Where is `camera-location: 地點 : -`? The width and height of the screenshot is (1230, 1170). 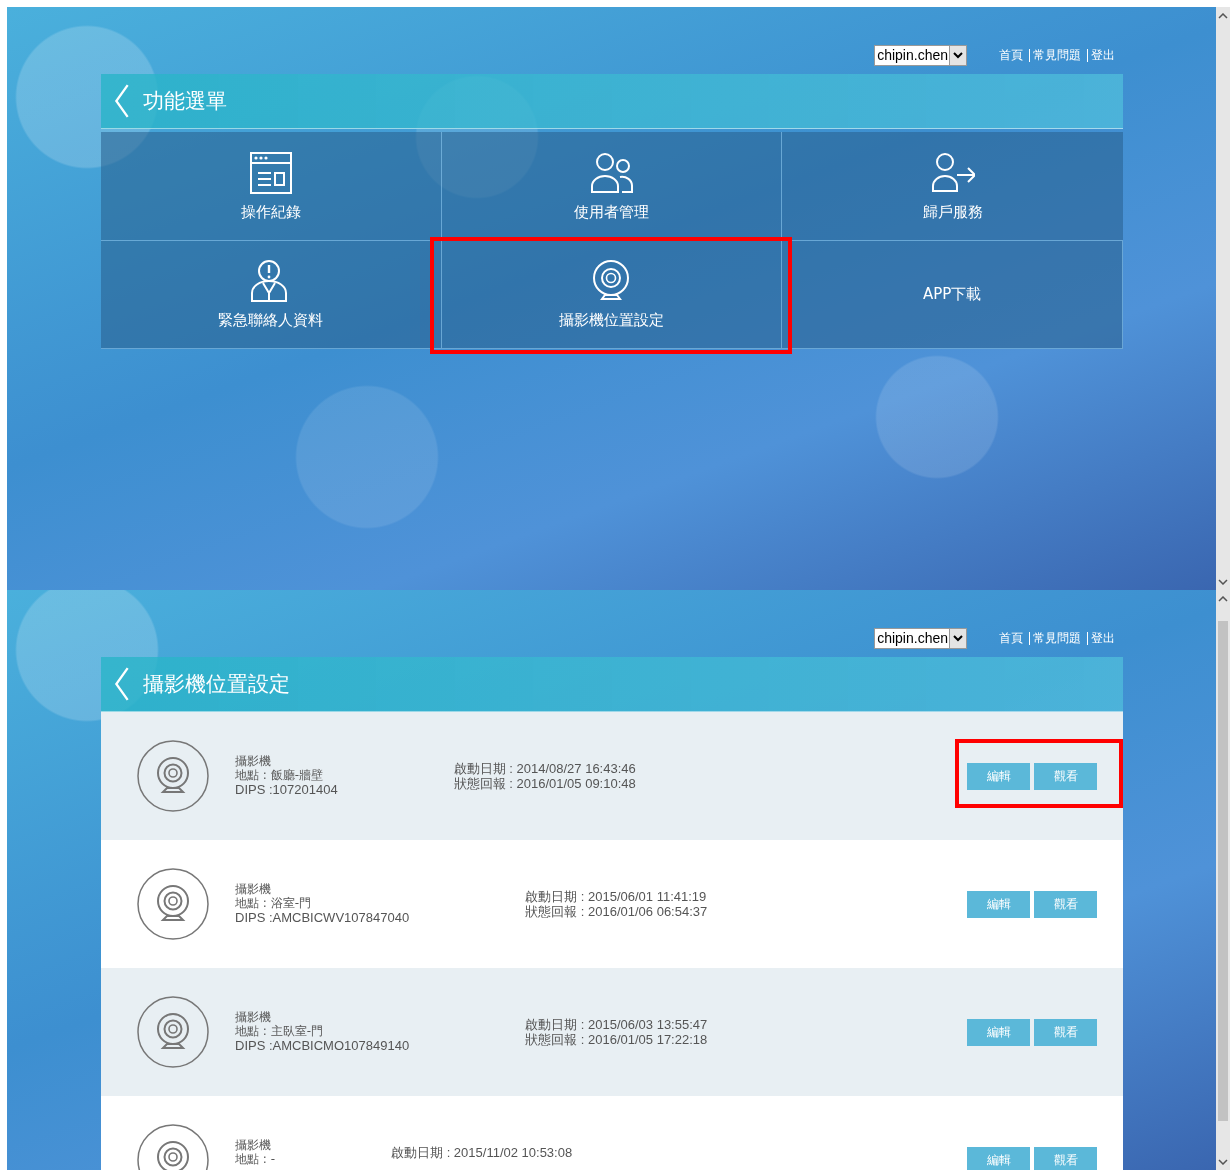
camera-location: 地點 : - is located at coordinates (255, 1159).